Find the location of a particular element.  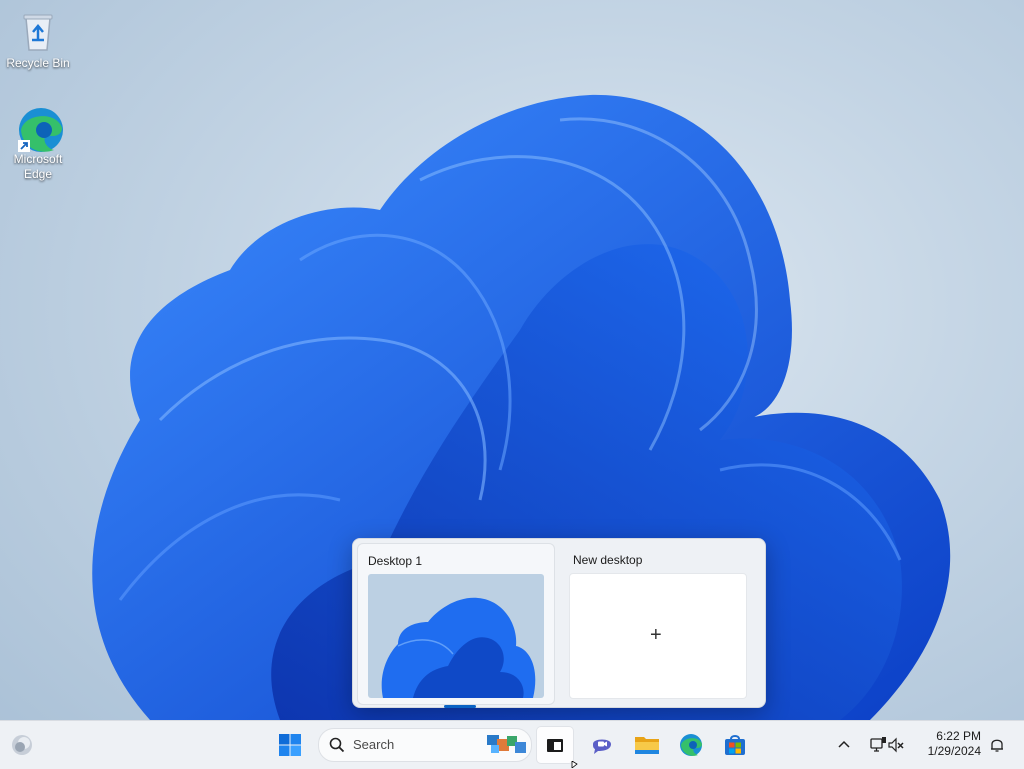

file-explorer-icon is located at coordinates (647, 745).